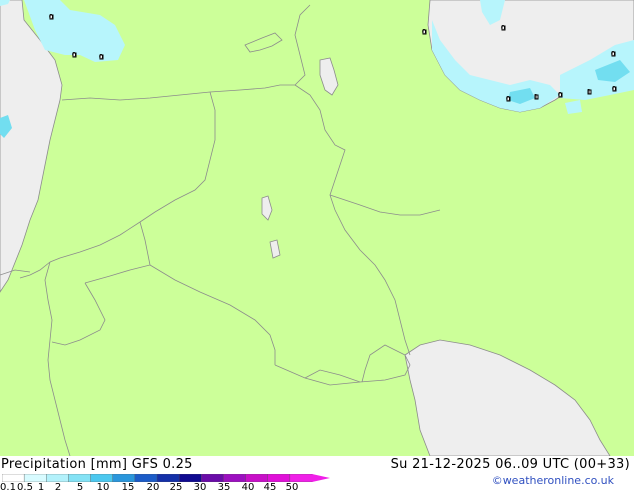 The height and width of the screenshot is (493, 634). Describe the element at coordinates (8, 487) in the screenshot. I see `legend-tick-label: 0.1` at that location.